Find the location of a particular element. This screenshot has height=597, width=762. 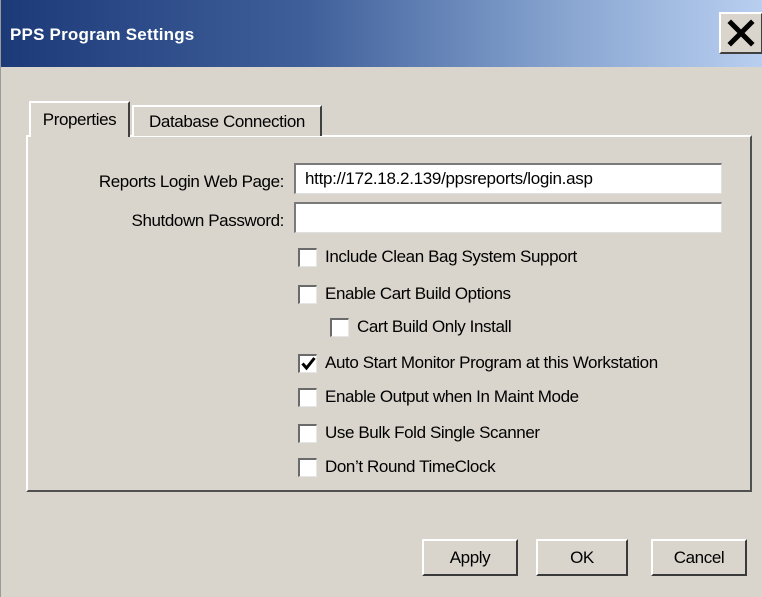

bulk-fold-scanner-checkbox: Use Bulk Fold Single Scanner is located at coordinates (419, 433).